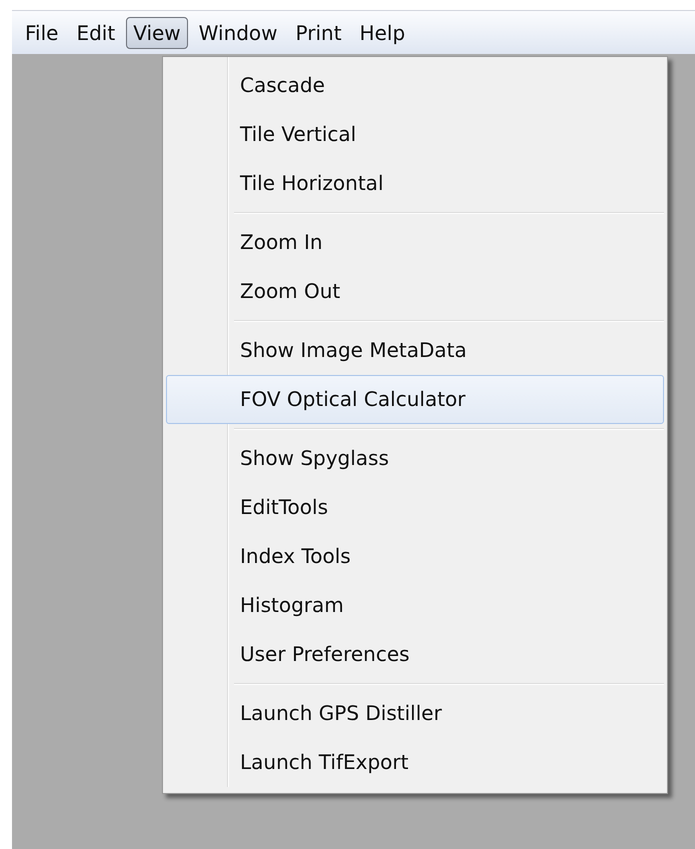  What do you see at coordinates (415, 507) in the screenshot?
I see `menu-item: EditTools` at bounding box center [415, 507].